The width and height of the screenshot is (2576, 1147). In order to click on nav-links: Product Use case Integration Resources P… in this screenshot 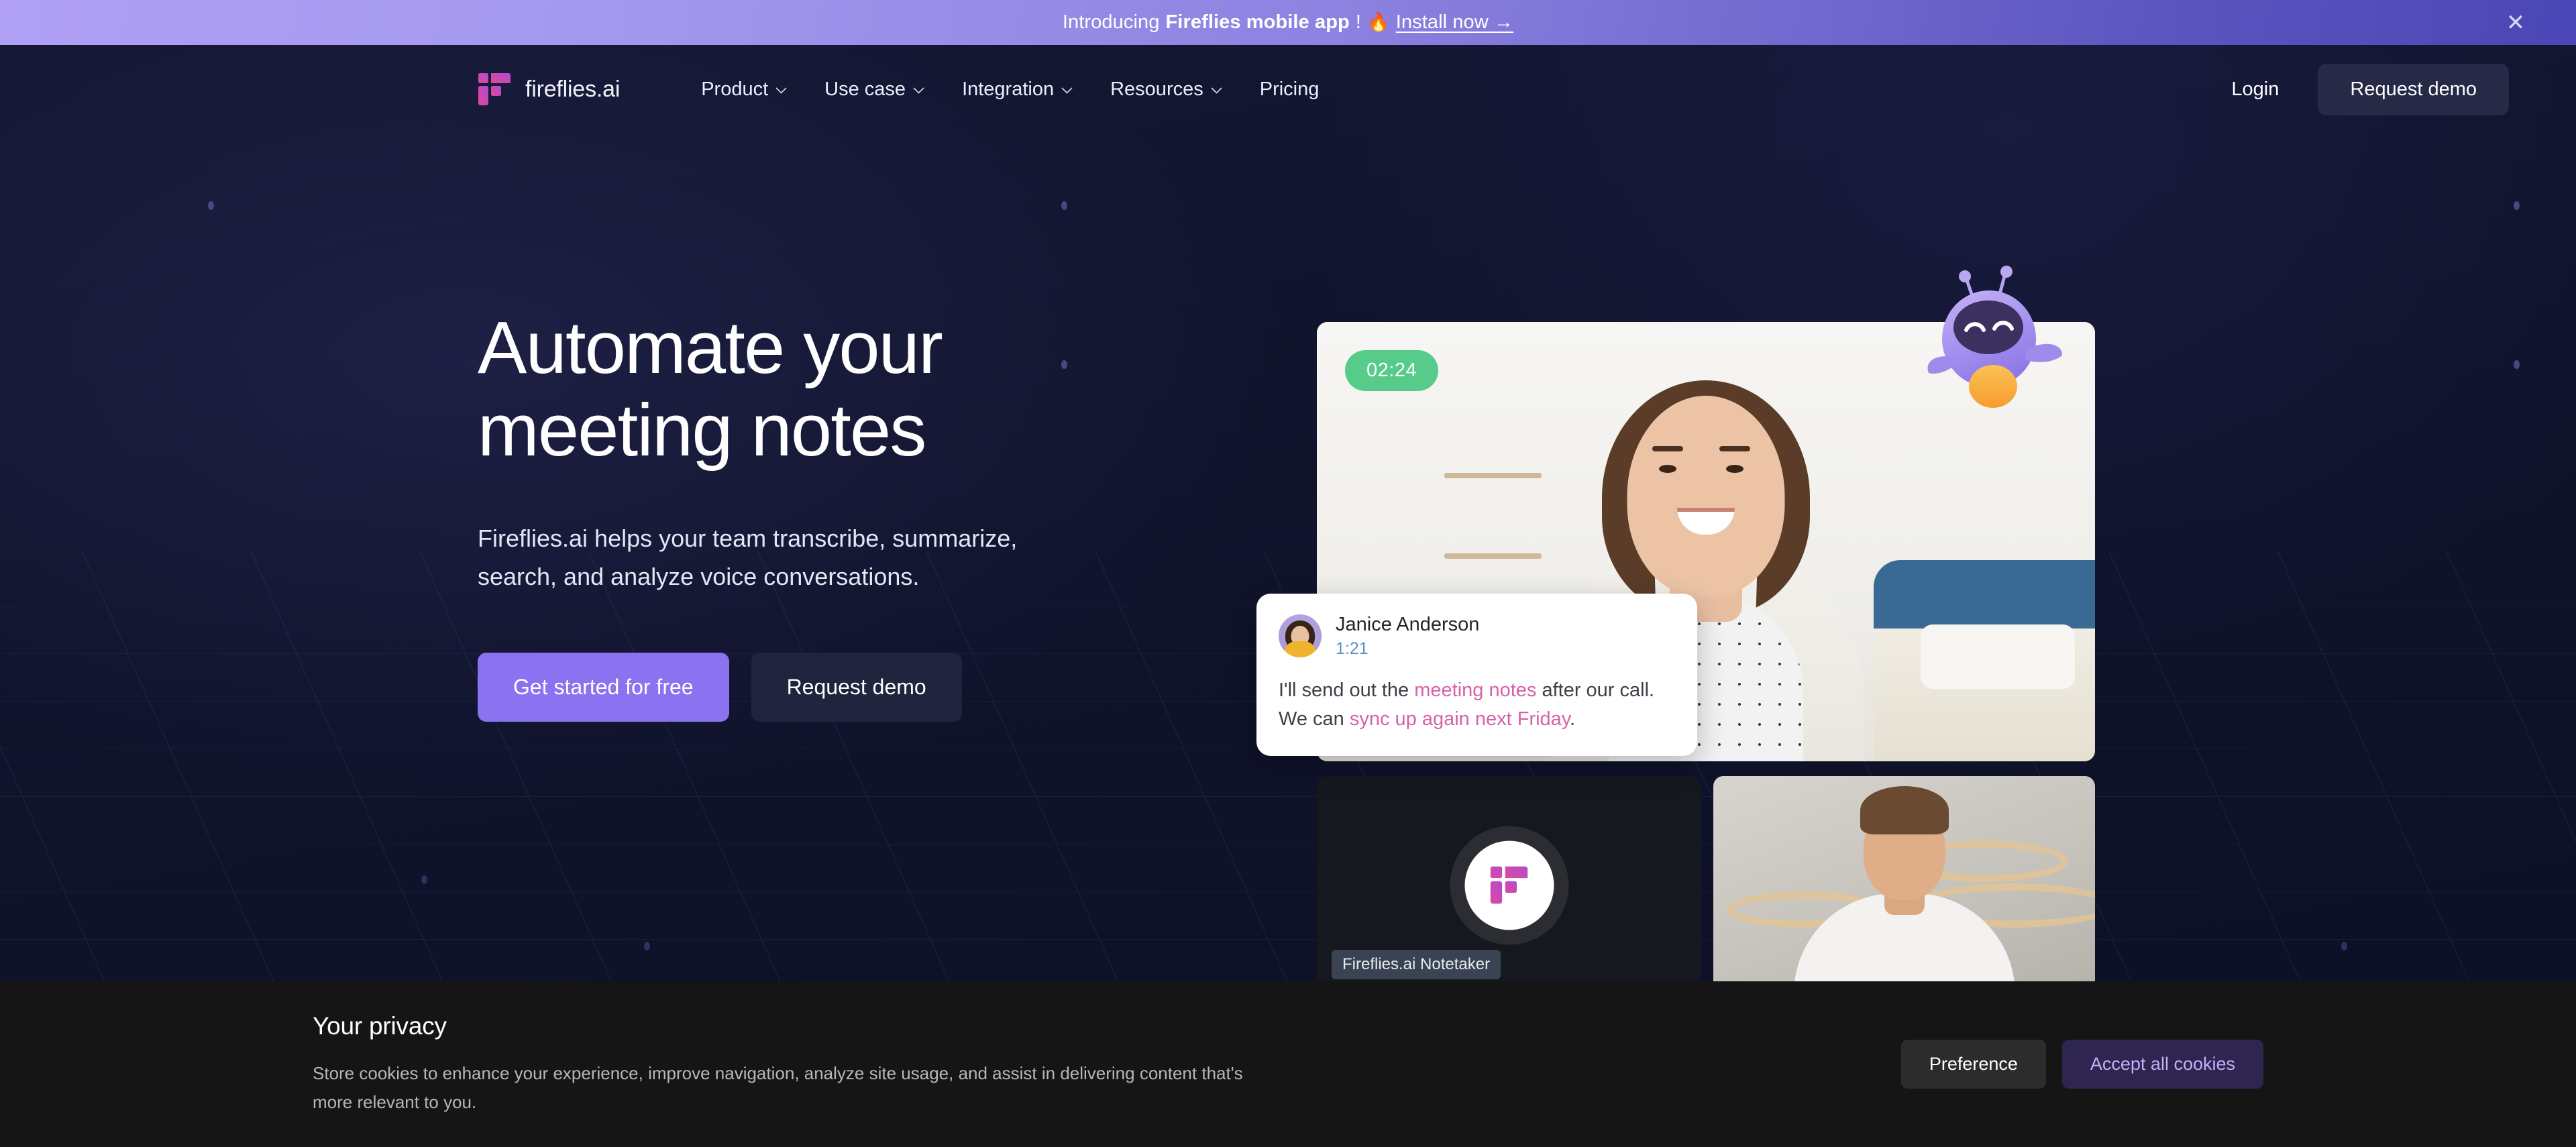, I will do `click(1010, 89)`.